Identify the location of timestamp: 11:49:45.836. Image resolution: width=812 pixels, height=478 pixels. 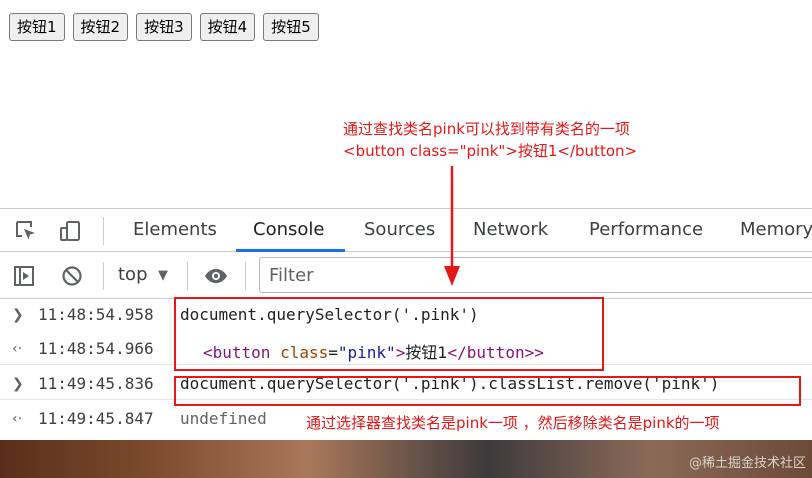
(96, 383).